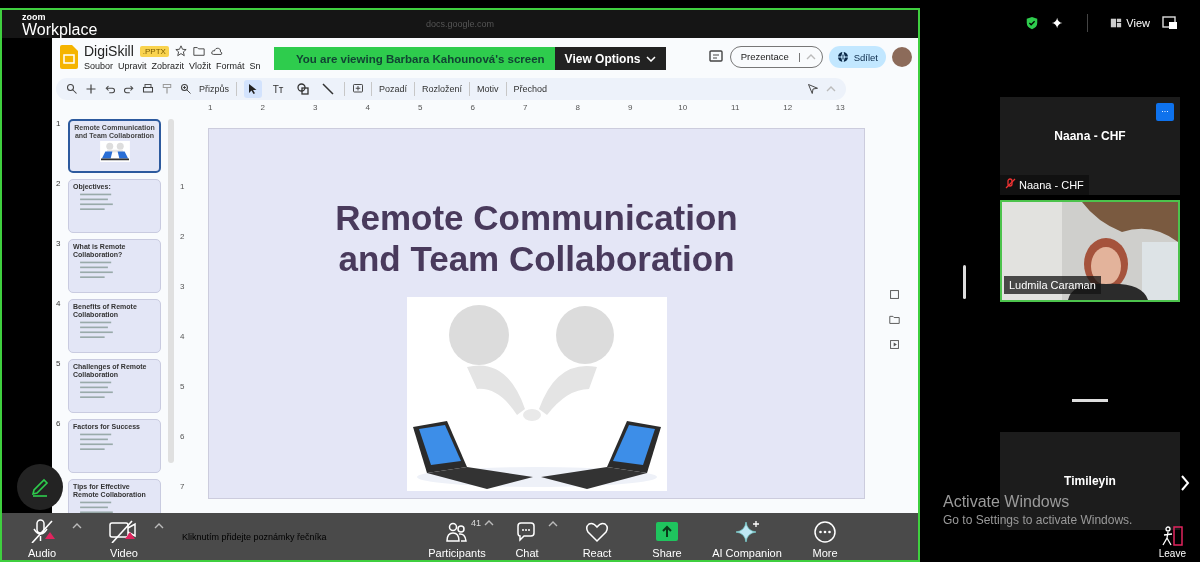 The height and width of the screenshot is (562, 1200). I want to click on text-tool: Tт, so click(278, 89).